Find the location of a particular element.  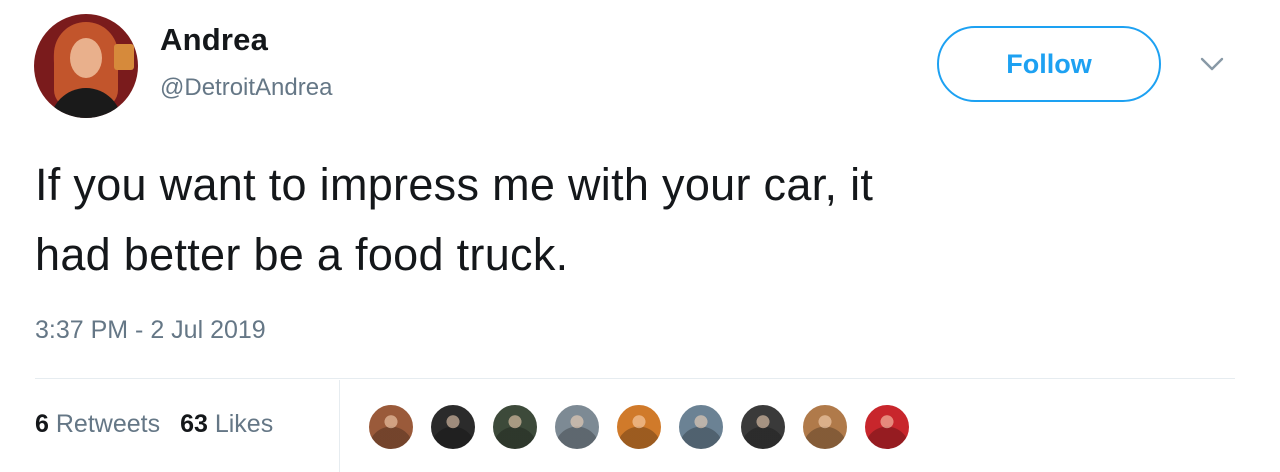

retweets-label: Retweets is located at coordinates (108, 424).